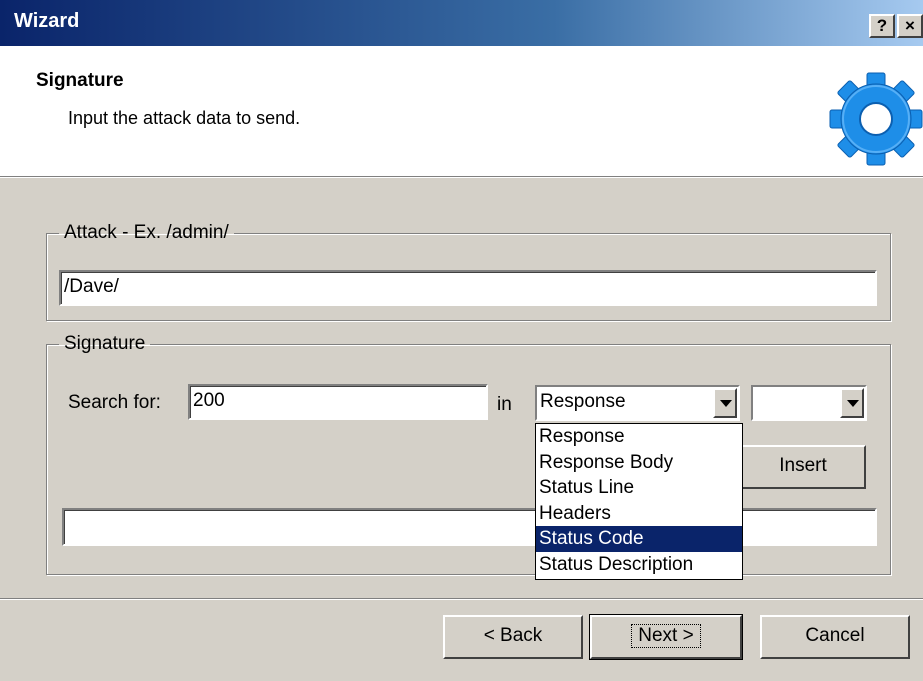  I want to click on attack-input: /Dave/, so click(468, 288).